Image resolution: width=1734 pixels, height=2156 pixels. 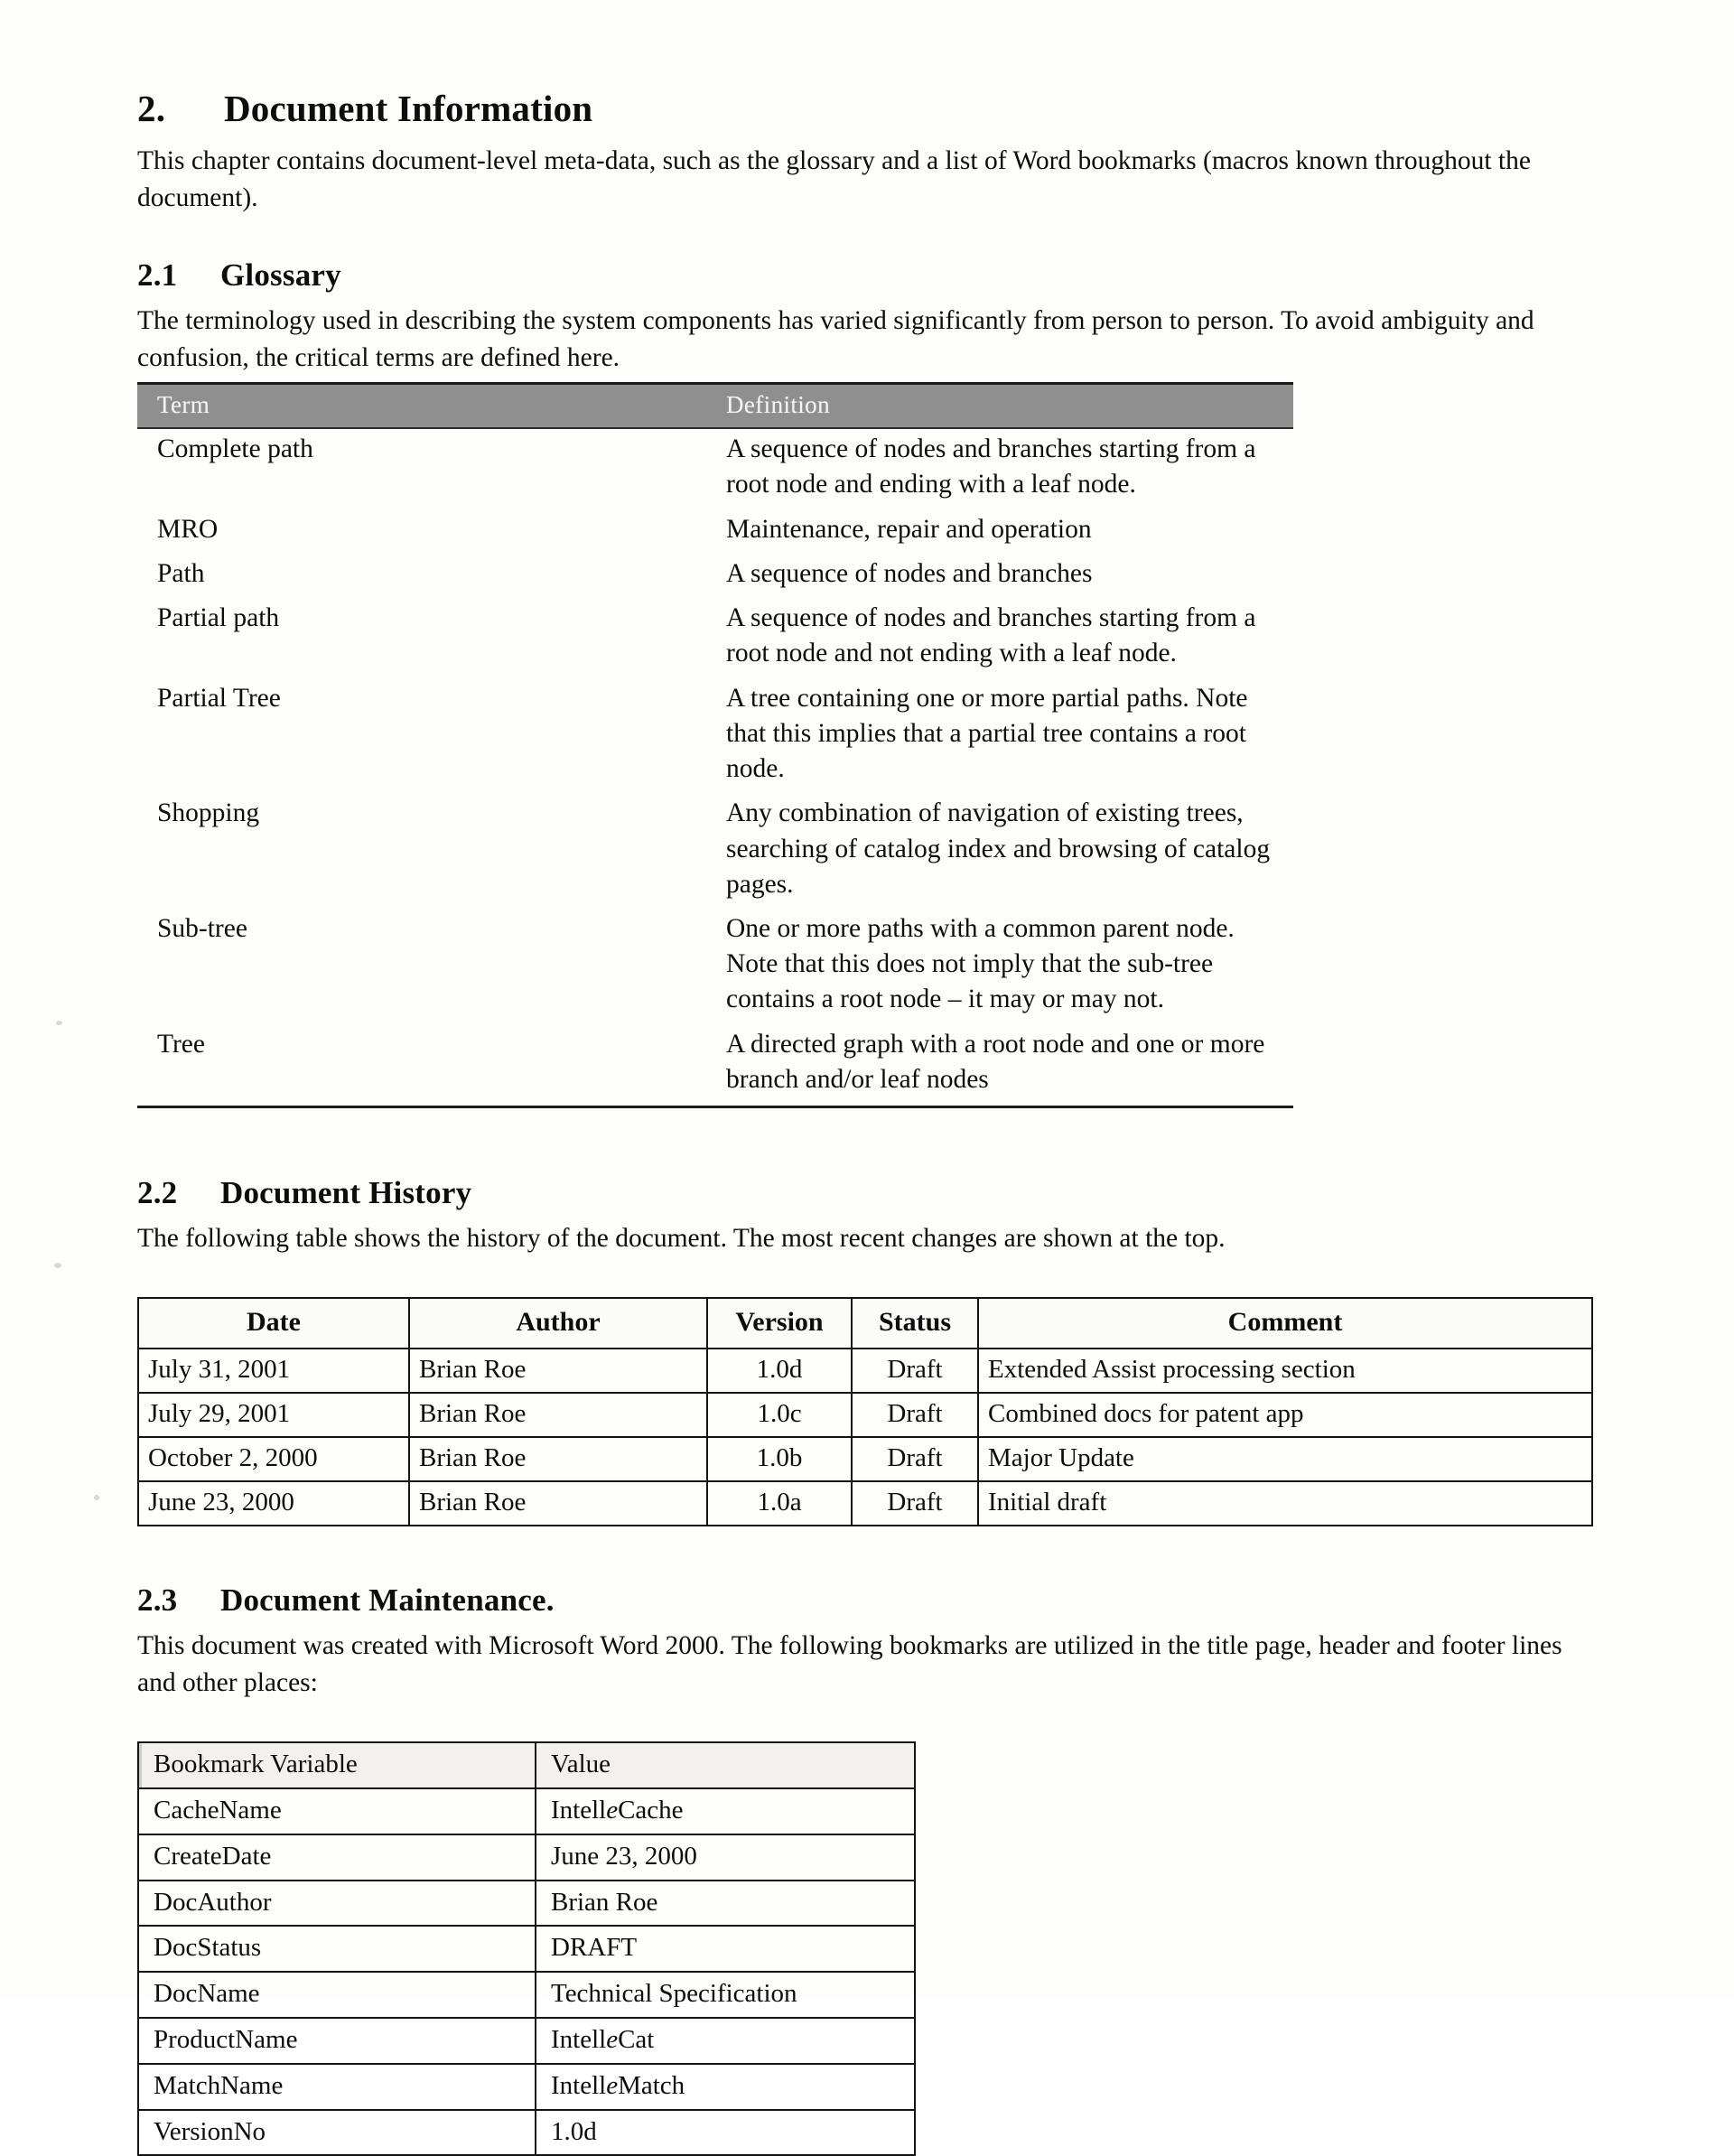 What do you see at coordinates (1285, 1415) in the screenshot?
I see `history-comment: Combined docs for patent app` at bounding box center [1285, 1415].